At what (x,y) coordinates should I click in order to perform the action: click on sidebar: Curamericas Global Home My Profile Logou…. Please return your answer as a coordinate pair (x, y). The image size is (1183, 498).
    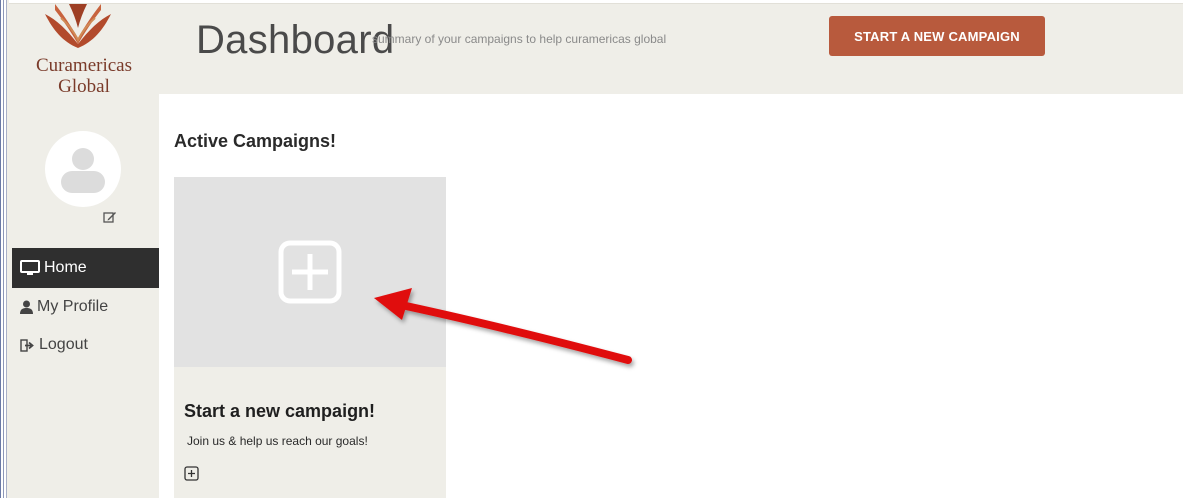
    Looking at the image, I should click on (84, 251).